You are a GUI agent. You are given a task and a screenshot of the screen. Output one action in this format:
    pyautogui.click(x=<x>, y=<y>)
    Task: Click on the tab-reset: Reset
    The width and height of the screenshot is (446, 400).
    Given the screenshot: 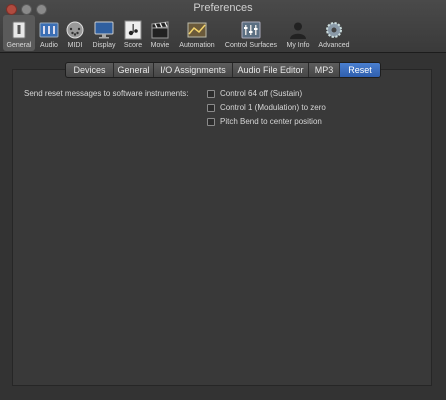 What is the action you would take?
    pyautogui.click(x=360, y=70)
    